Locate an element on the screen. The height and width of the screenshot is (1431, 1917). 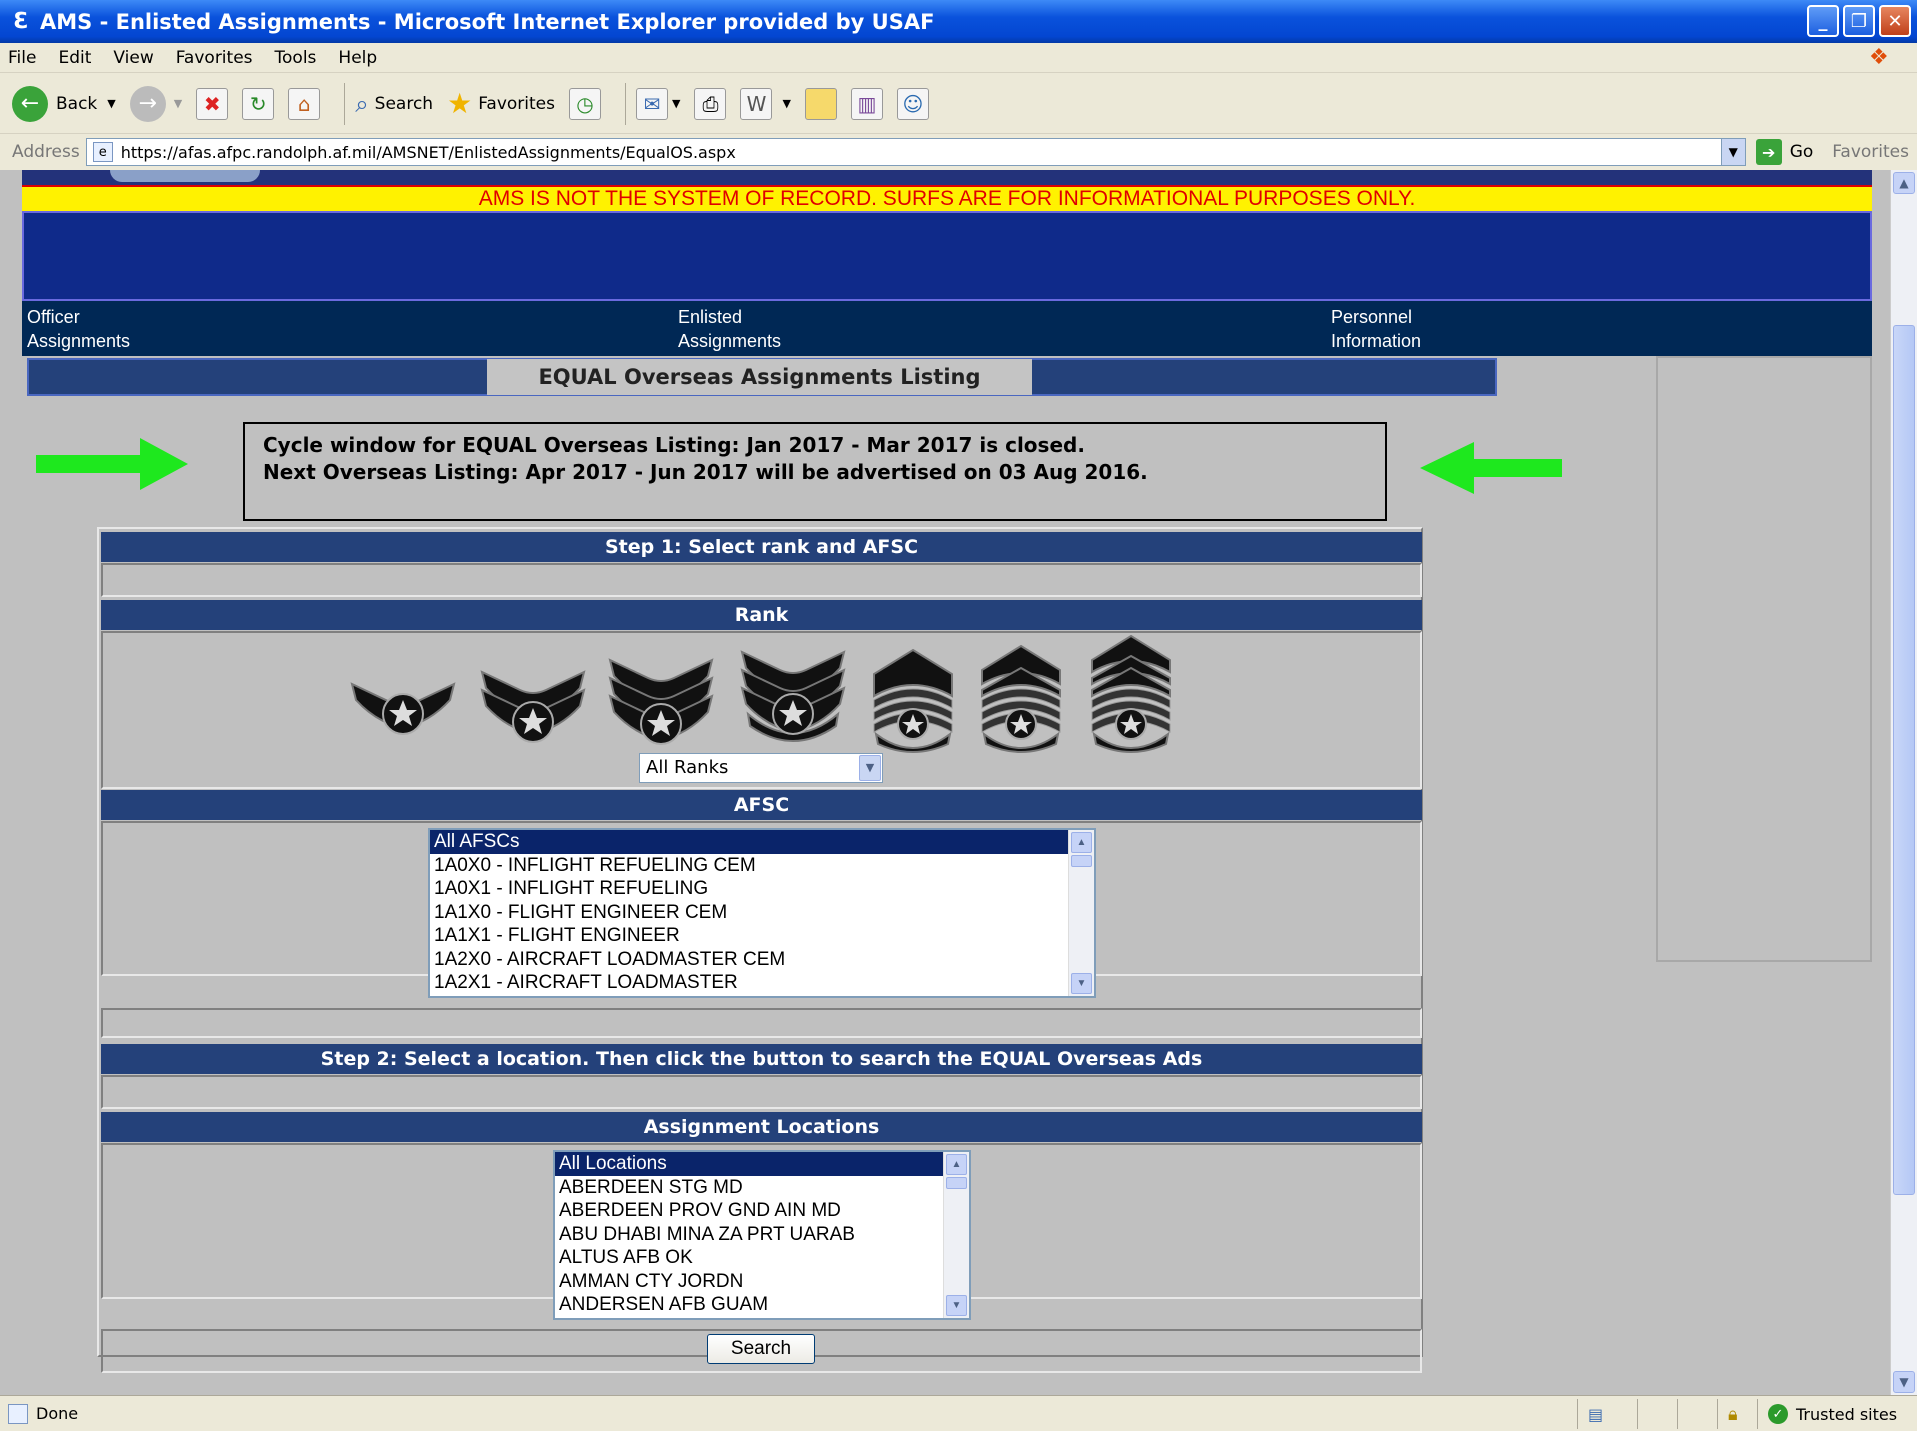
stop-button: ✖ is located at coordinates (212, 103).